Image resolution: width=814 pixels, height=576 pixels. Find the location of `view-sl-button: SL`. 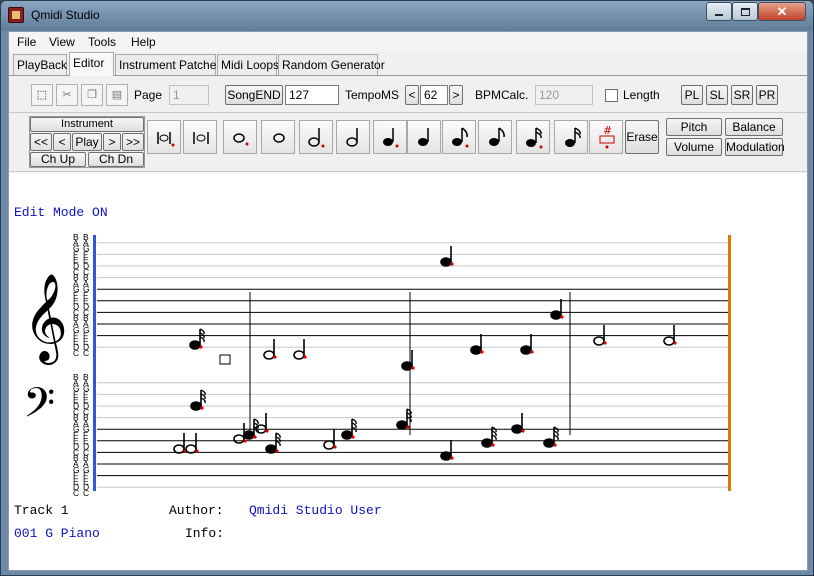

view-sl-button: SL is located at coordinates (717, 95).